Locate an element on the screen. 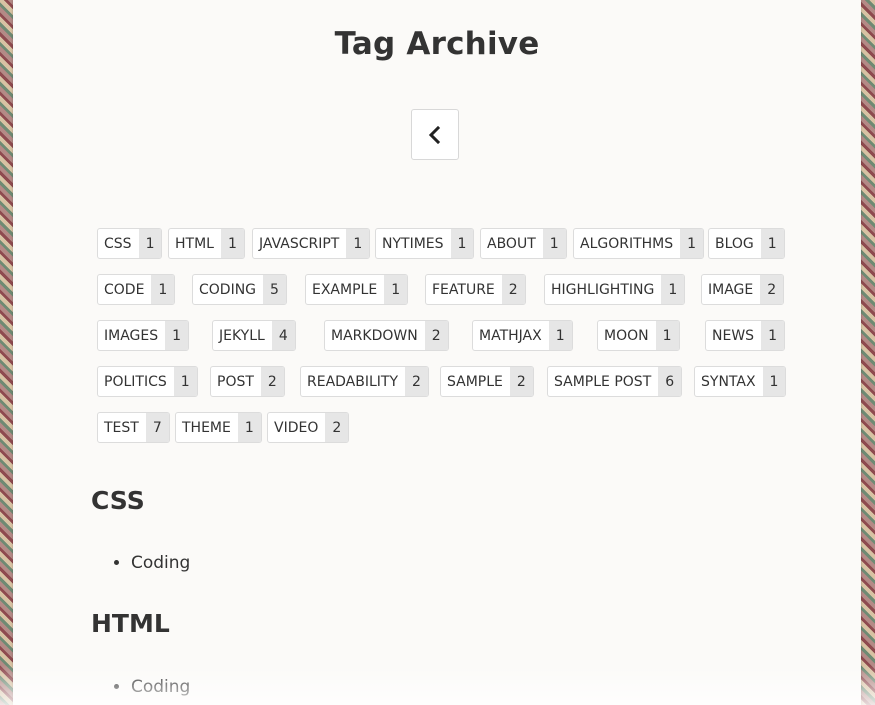  tag-label: IMAGES is located at coordinates (131, 335).